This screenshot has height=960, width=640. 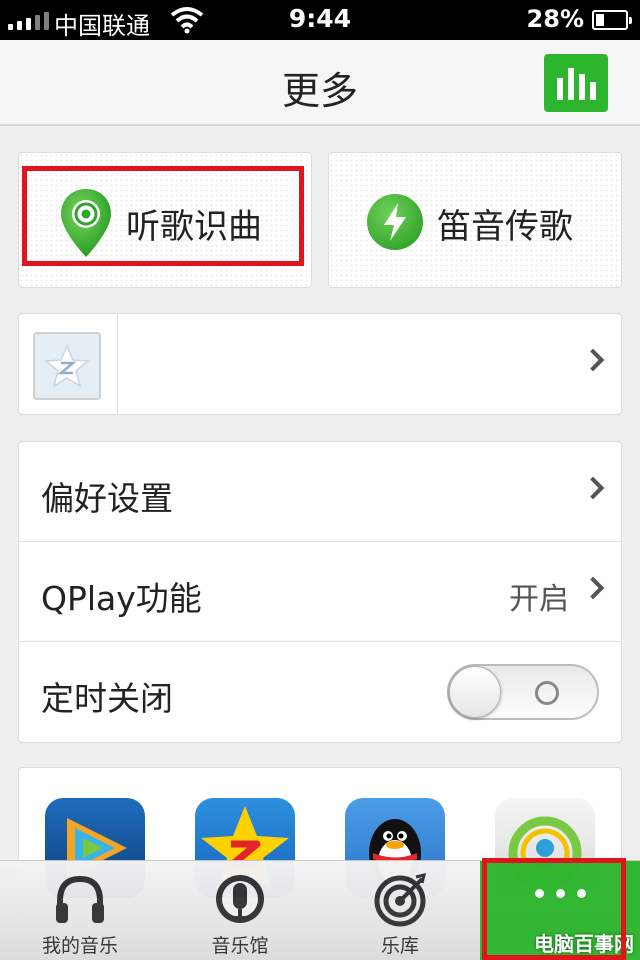 I want to click on battery-percent: 28%, so click(x=555, y=19).